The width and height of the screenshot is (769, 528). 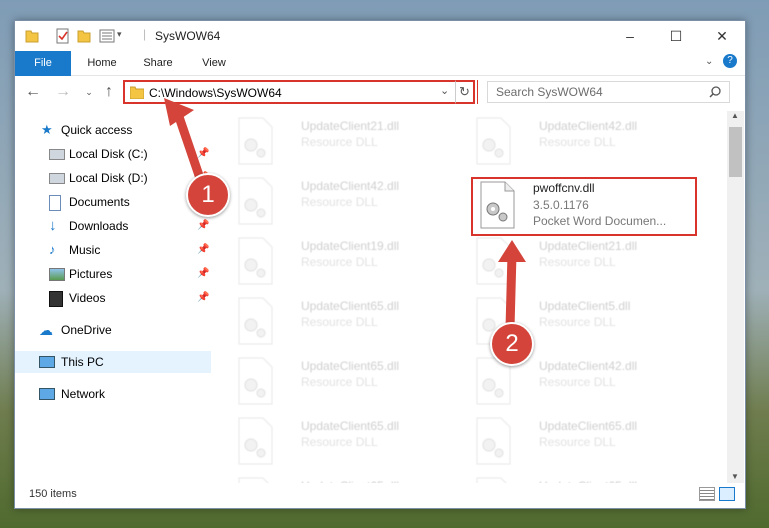 I want to click on search-placeholder: Search SysWOW64, so click(x=549, y=92).